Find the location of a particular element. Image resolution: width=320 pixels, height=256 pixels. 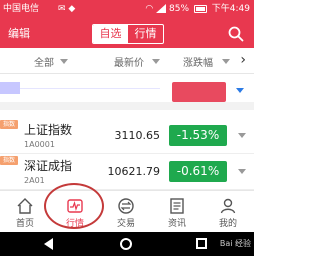

recent-apps-icon is located at coordinates (201, 243).